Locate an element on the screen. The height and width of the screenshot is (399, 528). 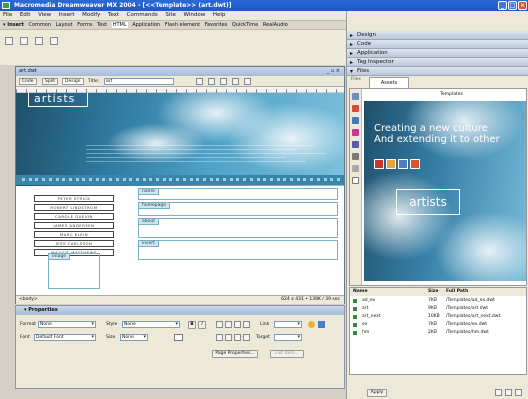
editable-region-about: about is located at coordinates (238, 228).